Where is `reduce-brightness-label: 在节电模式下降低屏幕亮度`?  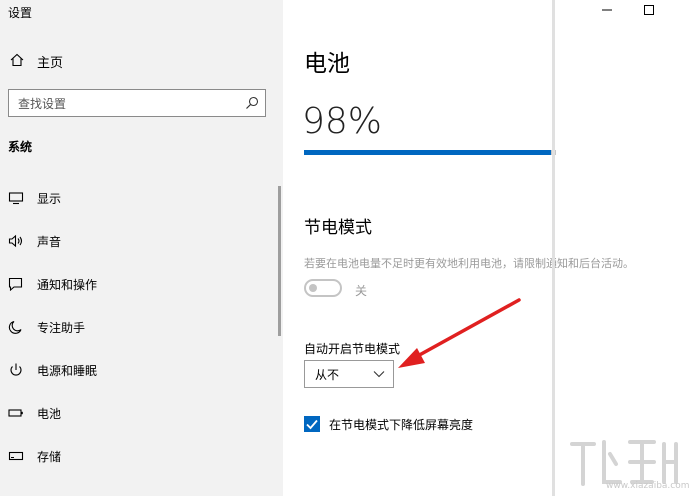 reduce-brightness-label: 在节电模式下降低屏幕亮度 is located at coordinates (401, 425).